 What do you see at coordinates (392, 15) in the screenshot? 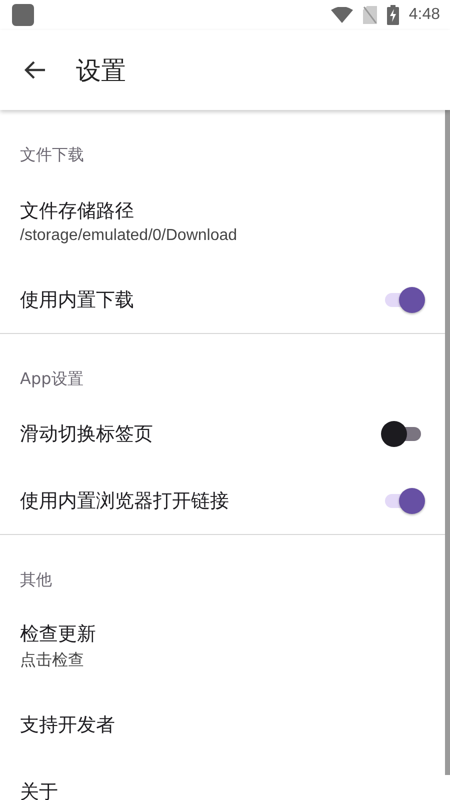
I see `battery-charging-icon` at bounding box center [392, 15].